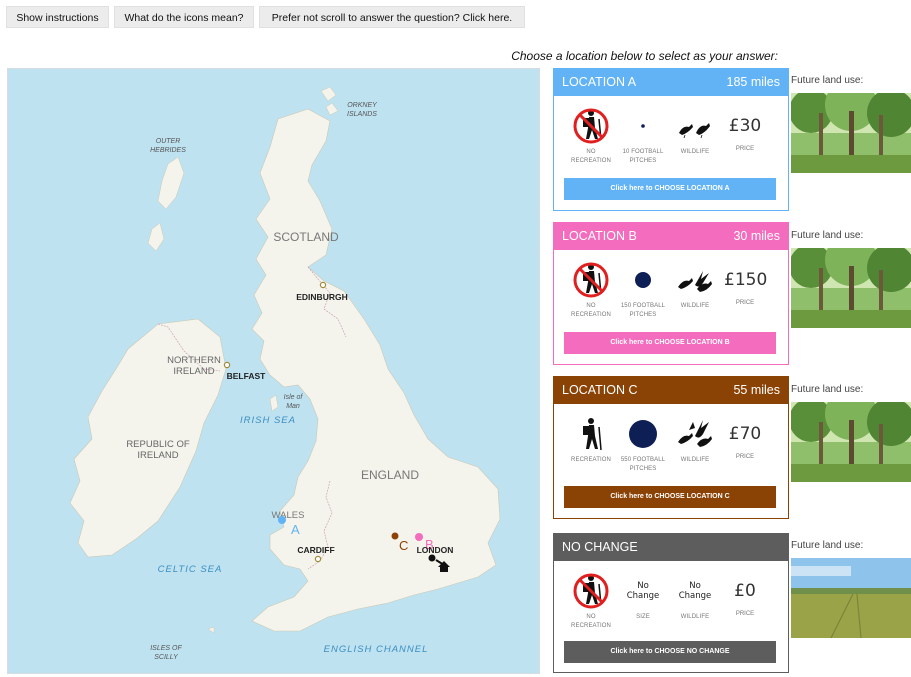 Image resolution: width=911 pixels, height=677 pixels. I want to click on english-channel-label: ENGLISH CHANNEL, so click(376, 649).